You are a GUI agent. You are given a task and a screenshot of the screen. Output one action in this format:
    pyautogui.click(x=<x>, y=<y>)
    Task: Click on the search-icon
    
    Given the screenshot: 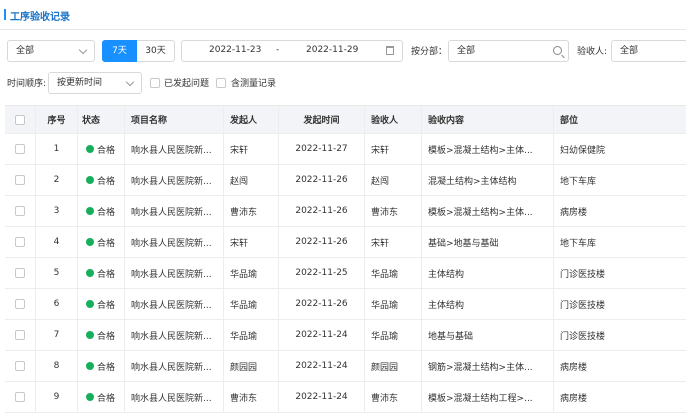 What is the action you would take?
    pyautogui.click(x=557, y=50)
    